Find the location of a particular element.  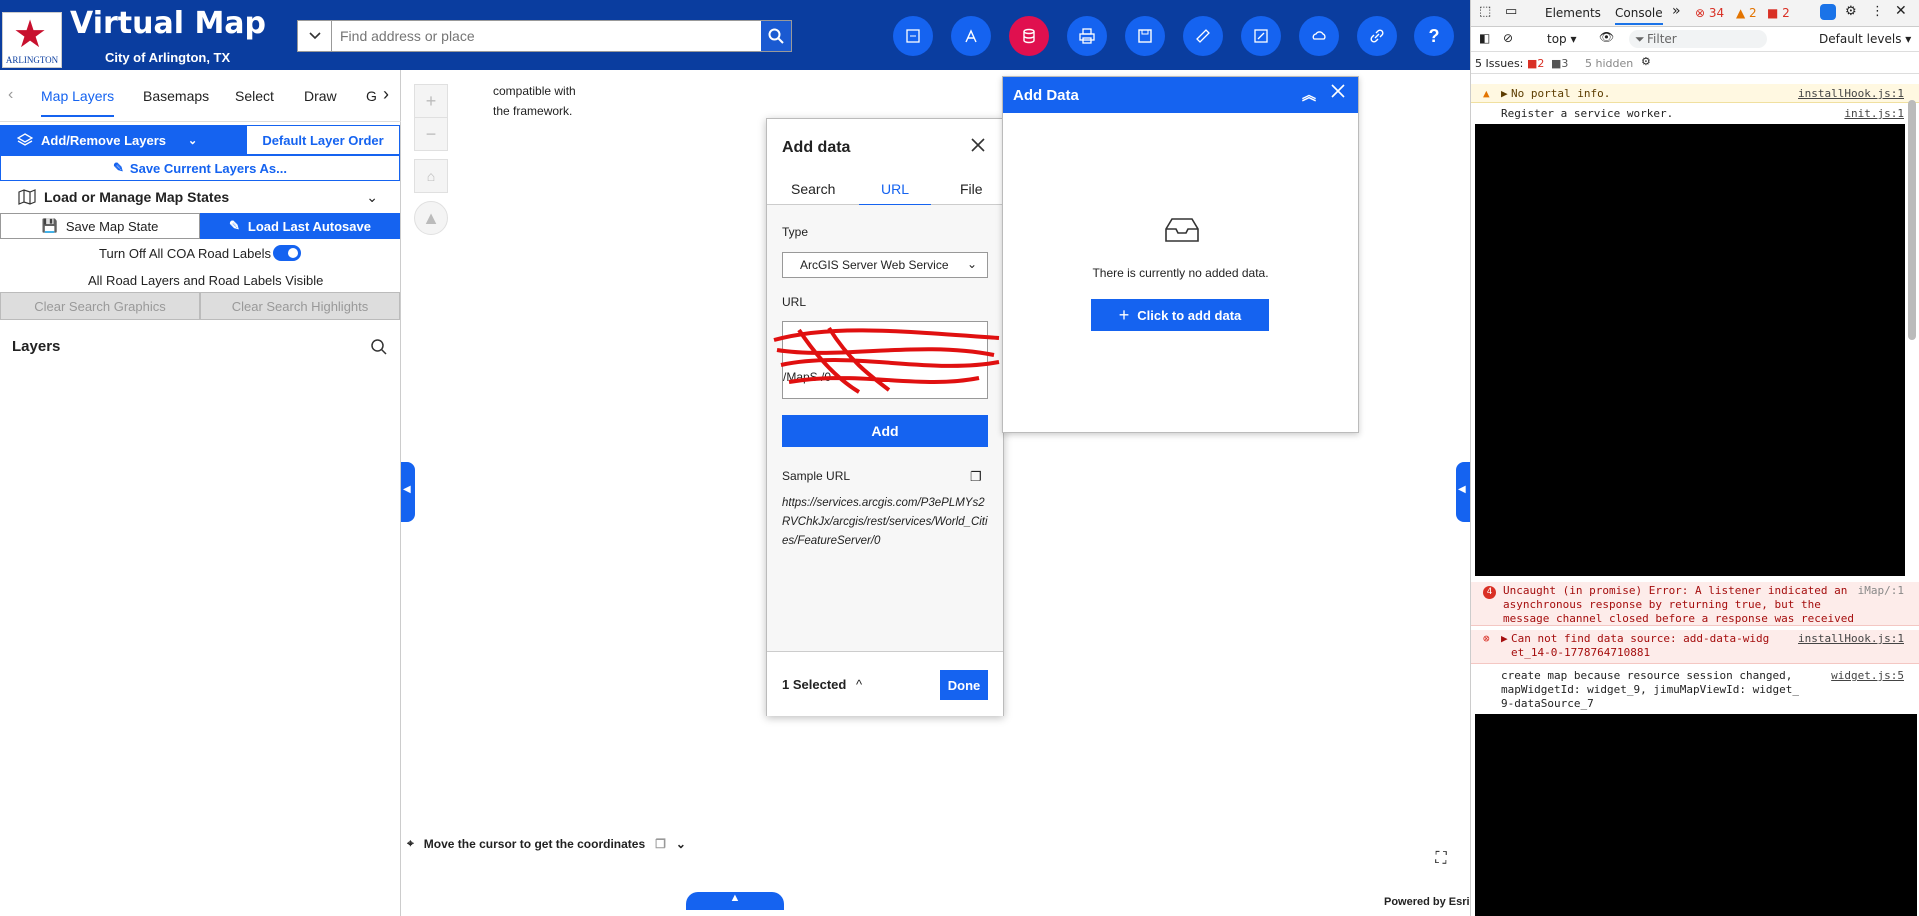

console-filter-input: ⏷ Filter is located at coordinates (1698, 39).